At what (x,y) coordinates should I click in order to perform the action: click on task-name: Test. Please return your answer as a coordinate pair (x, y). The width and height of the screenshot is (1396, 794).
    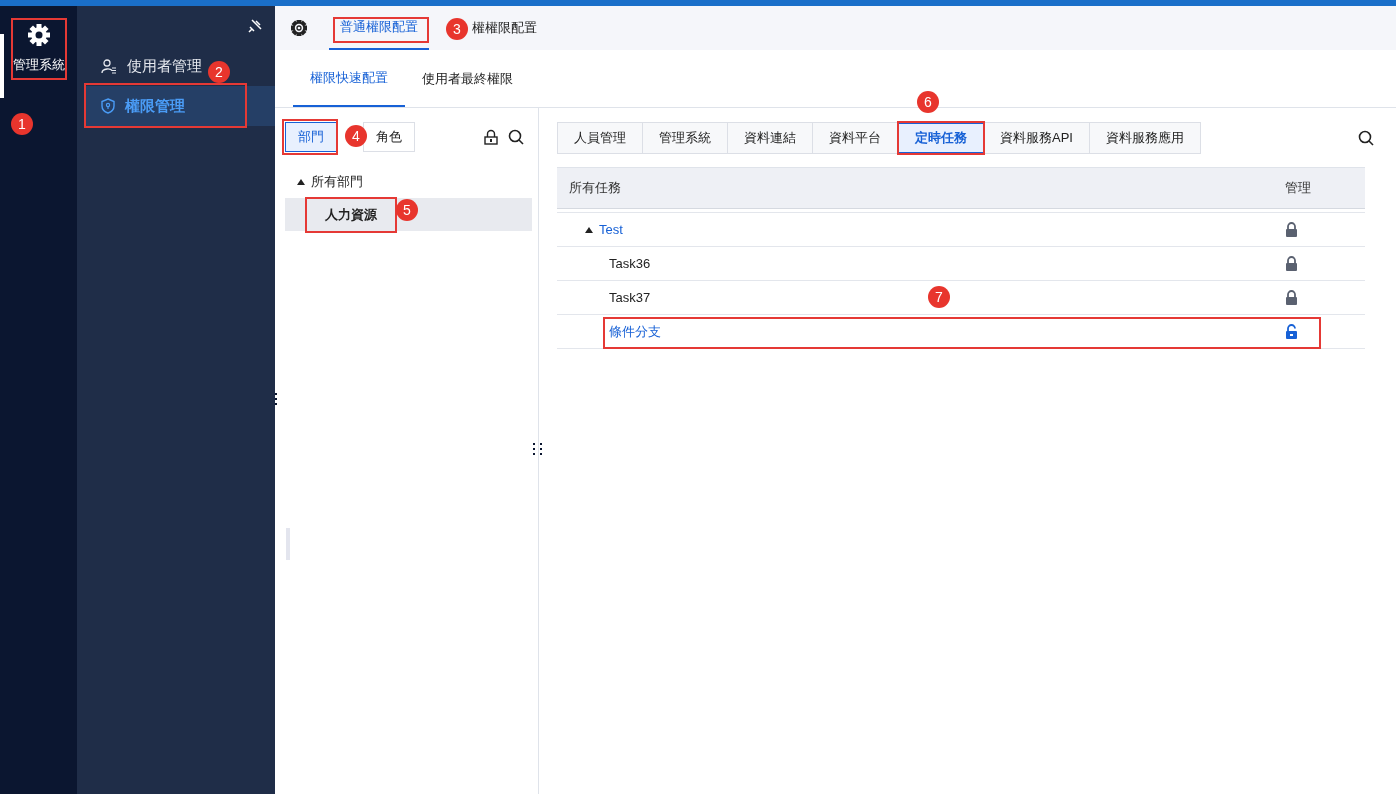
    Looking at the image, I should click on (611, 229).